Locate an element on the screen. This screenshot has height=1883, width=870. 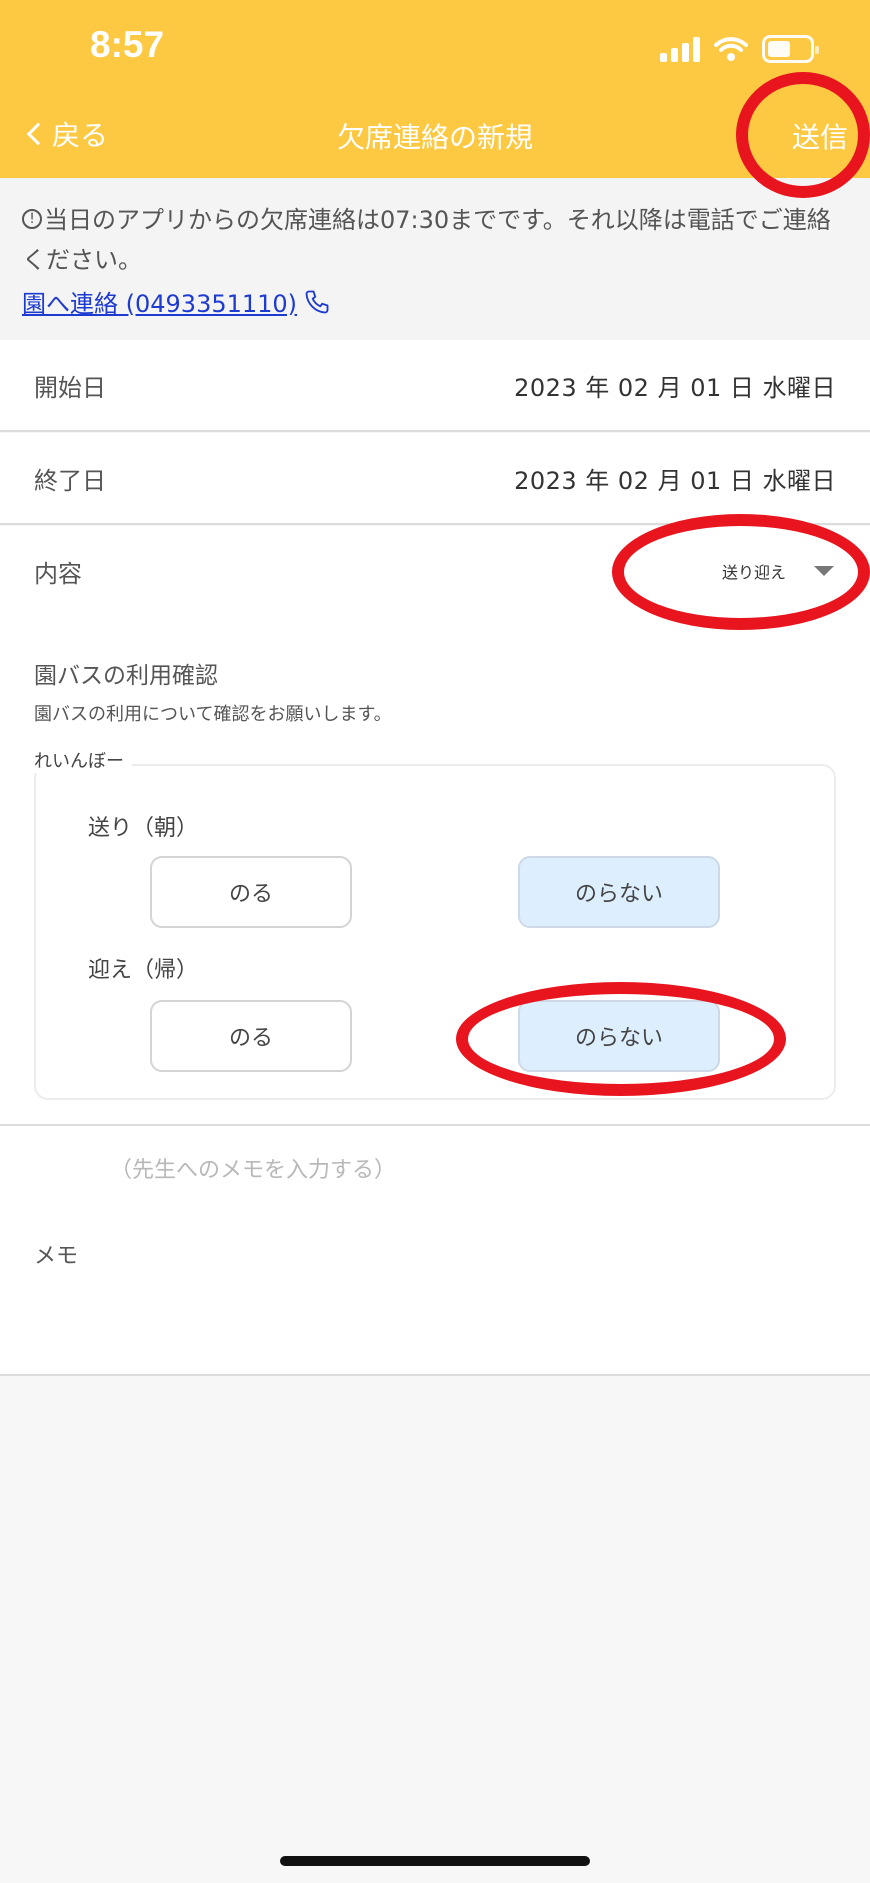
chevron-down-icon is located at coordinates (824, 571).